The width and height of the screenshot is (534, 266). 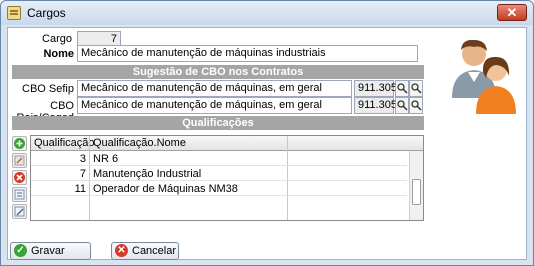 I want to click on edit-icon, so click(x=19, y=160).